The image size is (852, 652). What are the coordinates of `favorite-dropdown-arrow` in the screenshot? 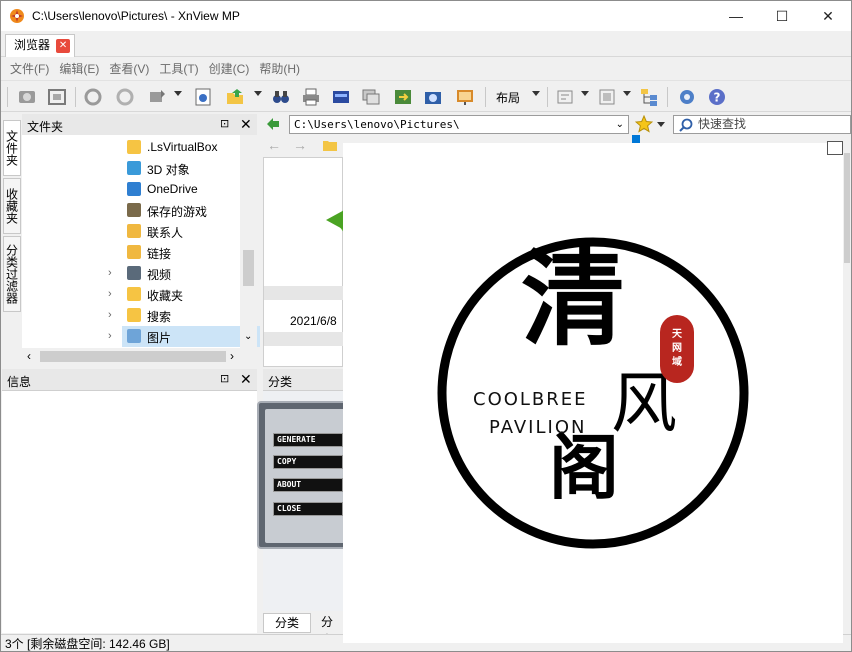 It's located at (661, 124).